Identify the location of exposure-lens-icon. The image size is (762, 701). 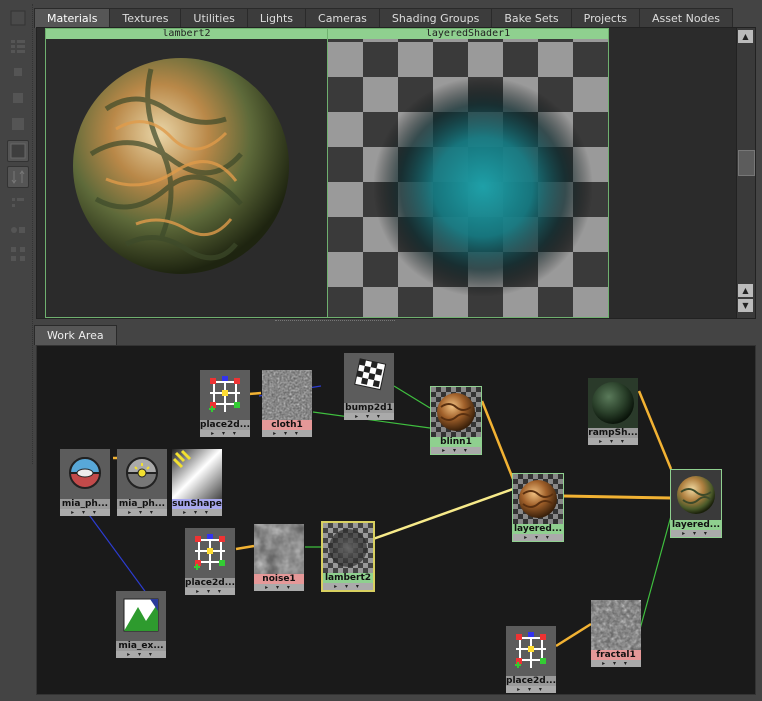
(141, 616).